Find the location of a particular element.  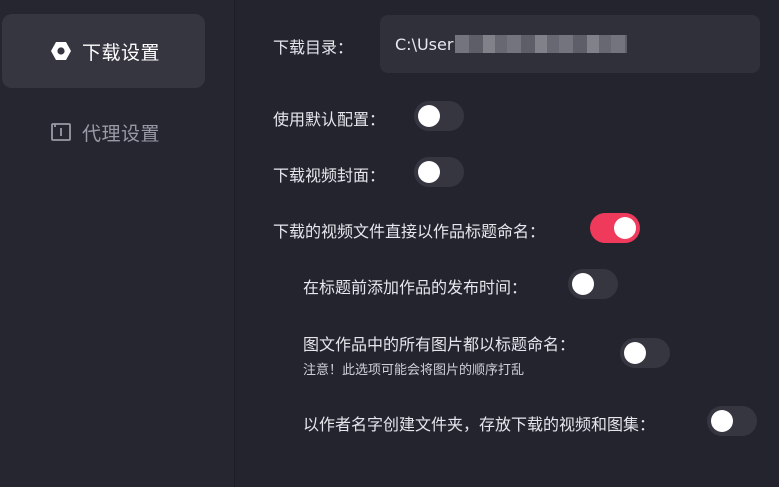

use-default-toggle is located at coordinates (439, 116).